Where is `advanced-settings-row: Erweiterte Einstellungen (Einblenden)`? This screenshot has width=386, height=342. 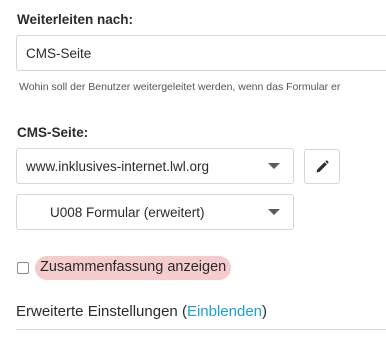 advanced-settings-row: Erweiterte Einstellungen (Einblenden) is located at coordinates (141, 311).